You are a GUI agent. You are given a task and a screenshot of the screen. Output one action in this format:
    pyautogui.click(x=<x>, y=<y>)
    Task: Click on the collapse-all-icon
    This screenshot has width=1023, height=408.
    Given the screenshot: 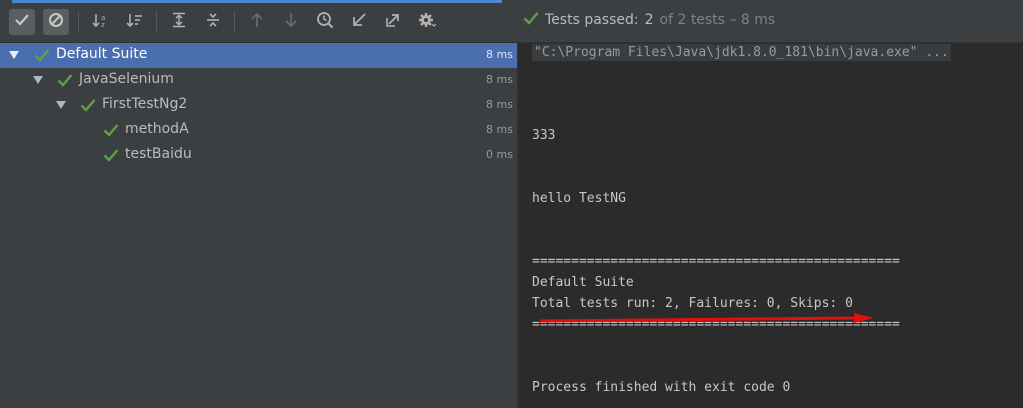 What is the action you would take?
    pyautogui.click(x=213, y=22)
    